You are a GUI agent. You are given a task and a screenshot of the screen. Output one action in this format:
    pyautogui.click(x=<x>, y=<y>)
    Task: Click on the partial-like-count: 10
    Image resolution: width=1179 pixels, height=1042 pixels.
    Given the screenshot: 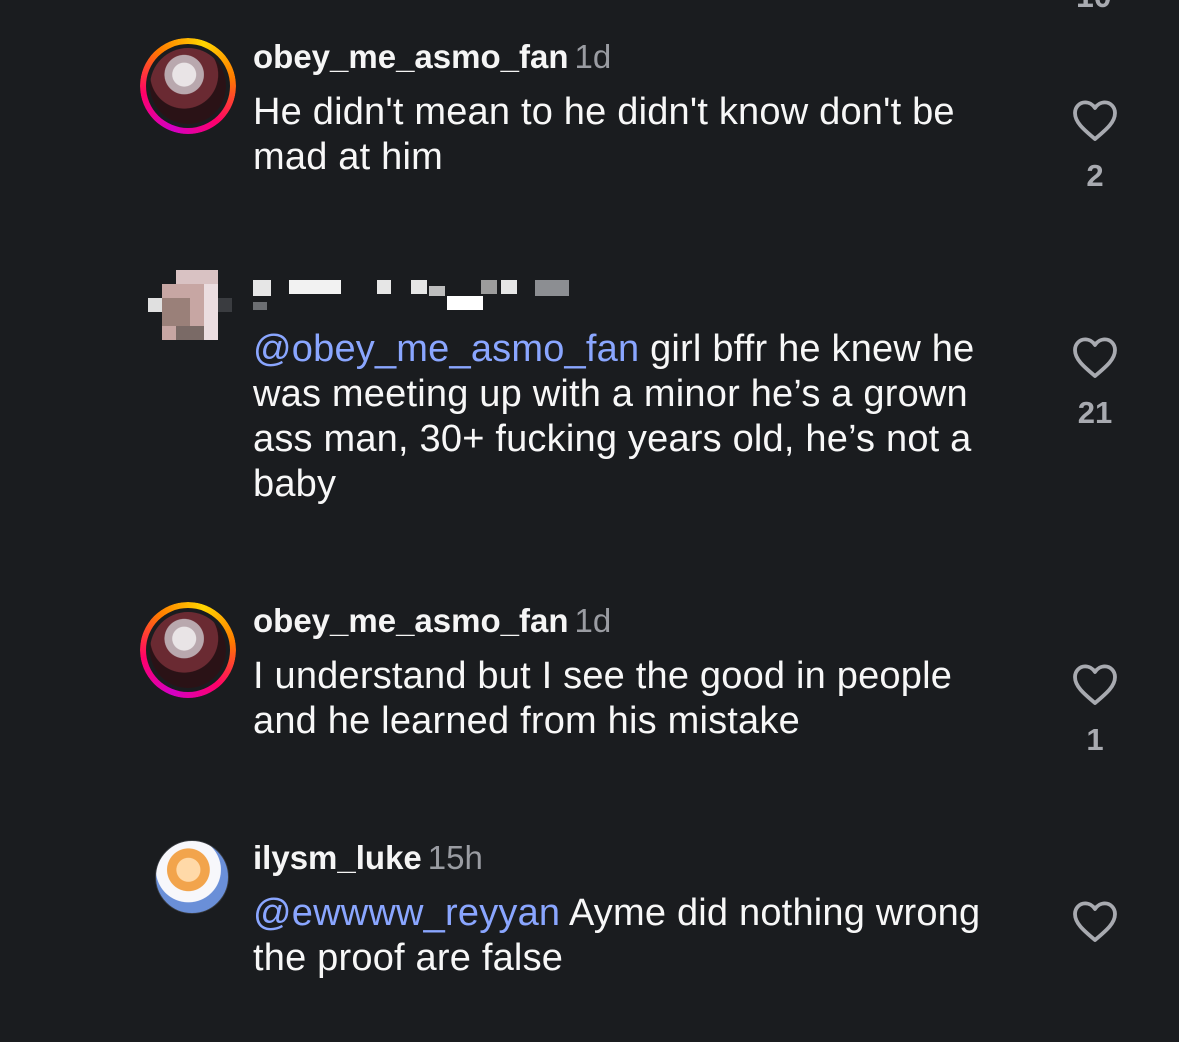 What is the action you would take?
    pyautogui.click(x=1094, y=7)
    